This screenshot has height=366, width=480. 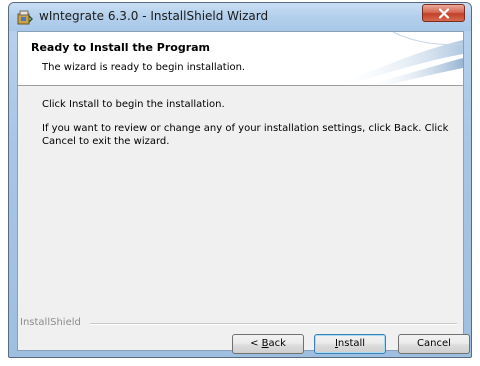 I want to click on instruction-text: Click Install to begin the installation., so click(x=133, y=104).